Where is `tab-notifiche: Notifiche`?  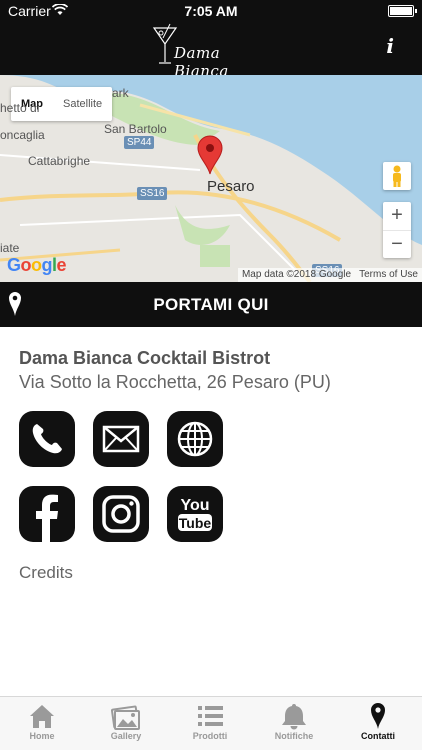 tab-notifiche: Notifiche is located at coordinates (294, 723).